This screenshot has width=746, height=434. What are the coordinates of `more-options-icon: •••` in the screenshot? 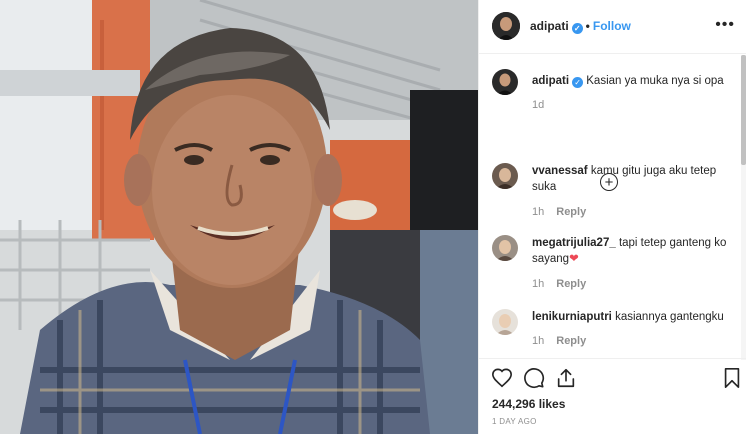 It's located at (725, 25).